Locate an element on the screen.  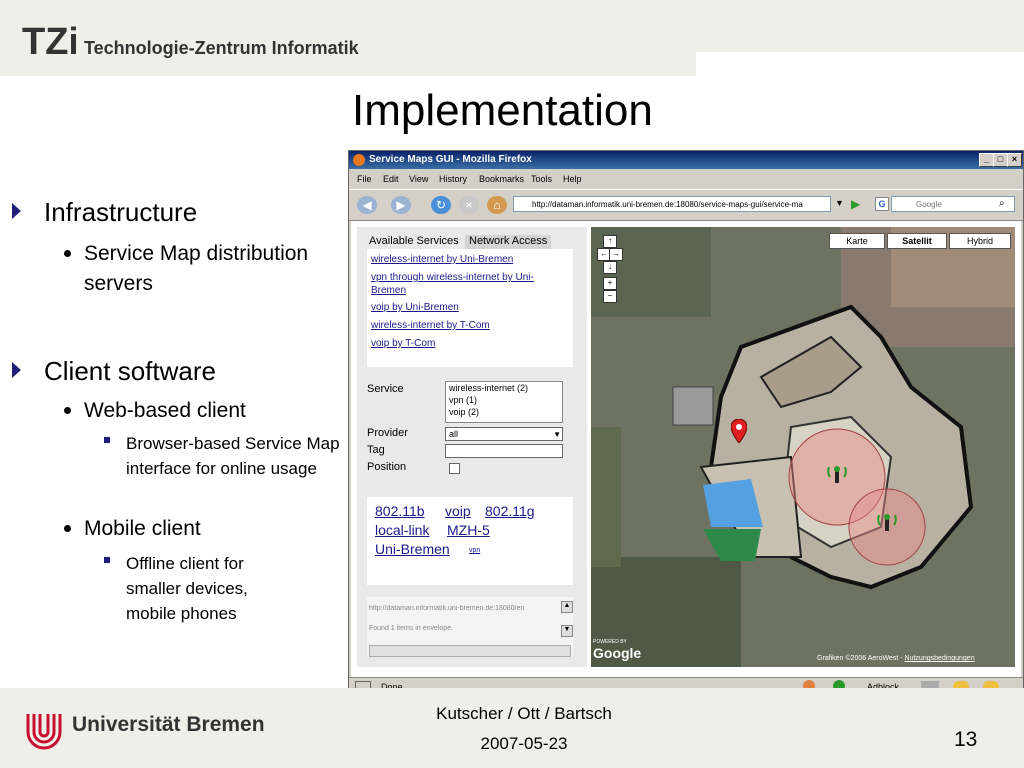
menu-history: History is located at coordinates (453, 179).